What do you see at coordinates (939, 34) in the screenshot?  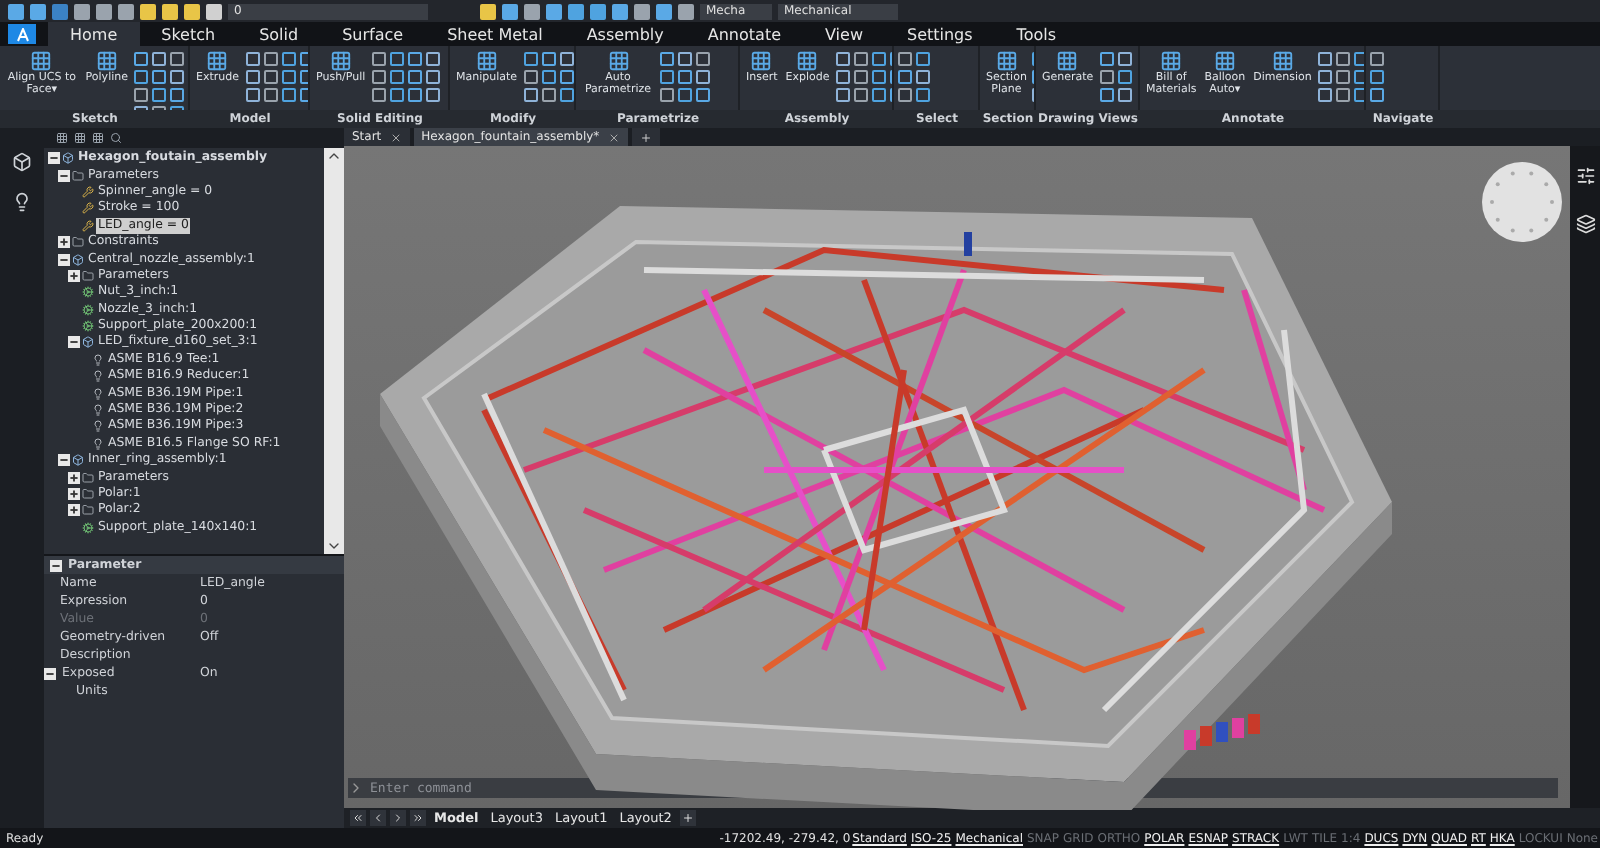 I see `ribbon-tab: Settings` at bounding box center [939, 34].